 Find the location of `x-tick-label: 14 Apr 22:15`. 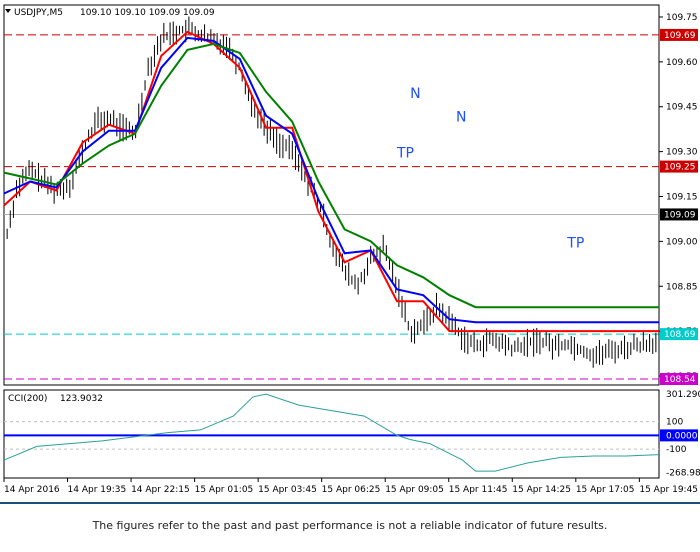

x-tick-label: 14 Apr 22:15 is located at coordinates (160, 490).